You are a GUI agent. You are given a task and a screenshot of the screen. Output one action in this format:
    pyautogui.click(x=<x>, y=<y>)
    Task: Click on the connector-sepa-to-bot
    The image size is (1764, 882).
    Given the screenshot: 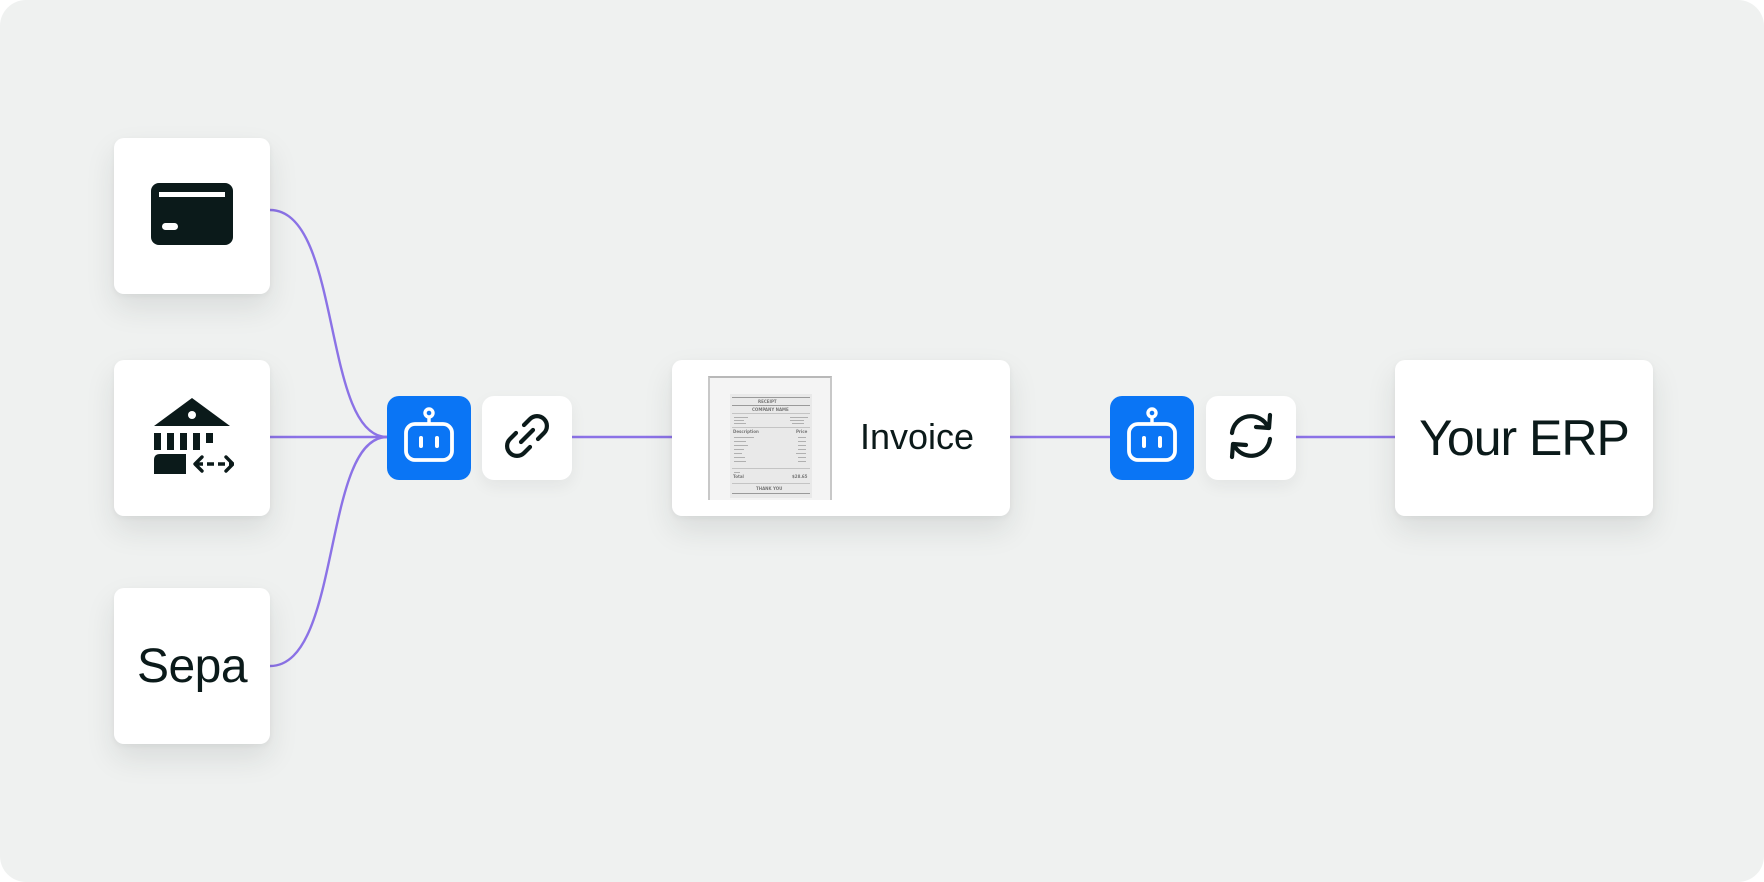 What is the action you would take?
    pyautogui.click(x=328, y=551)
    